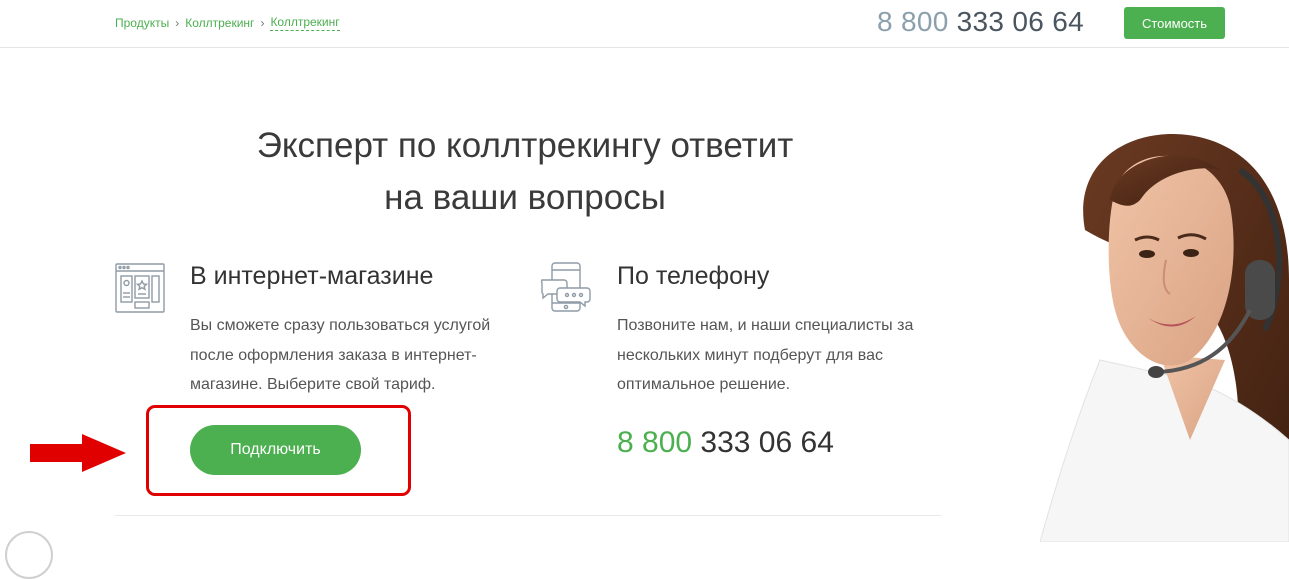 This screenshot has width=1289, height=579. Describe the element at coordinates (525, 197) in the screenshot. I see `title-line-2: на ваши вопросы` at that location.